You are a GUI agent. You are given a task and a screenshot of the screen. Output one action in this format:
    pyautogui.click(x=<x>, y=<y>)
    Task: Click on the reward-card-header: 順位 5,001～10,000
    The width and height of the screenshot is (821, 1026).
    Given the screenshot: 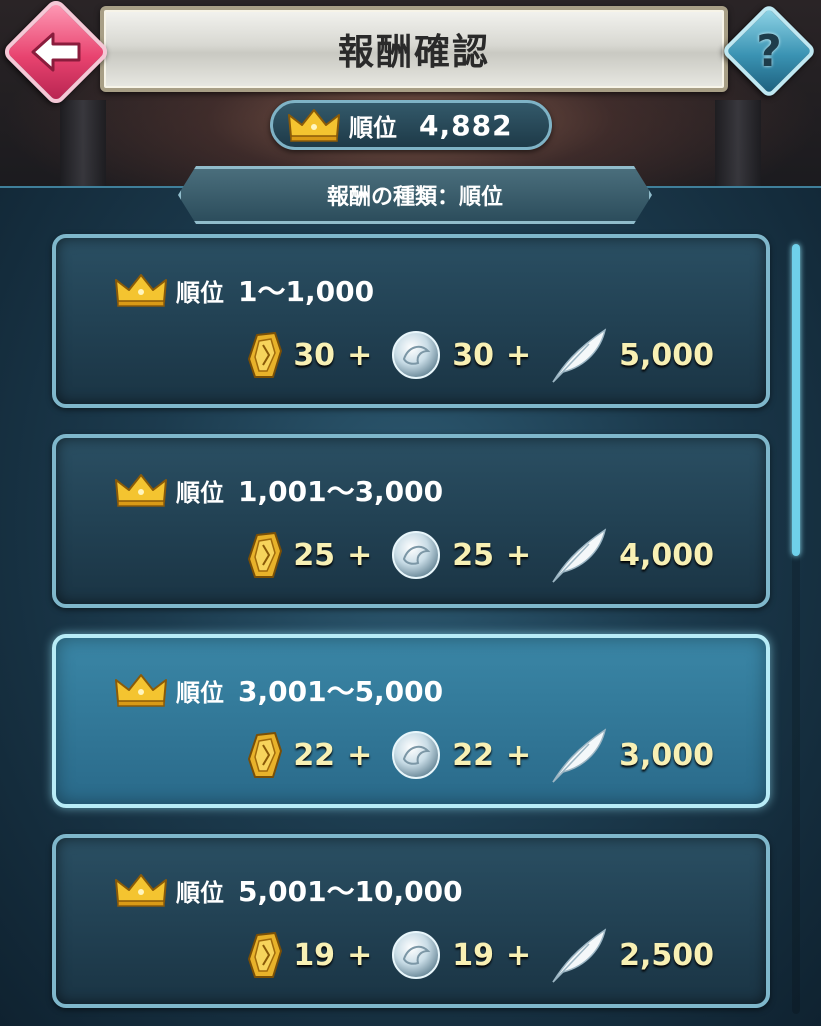 What is the action you would take?
    pyautogui.click(x=288, y=890)
    